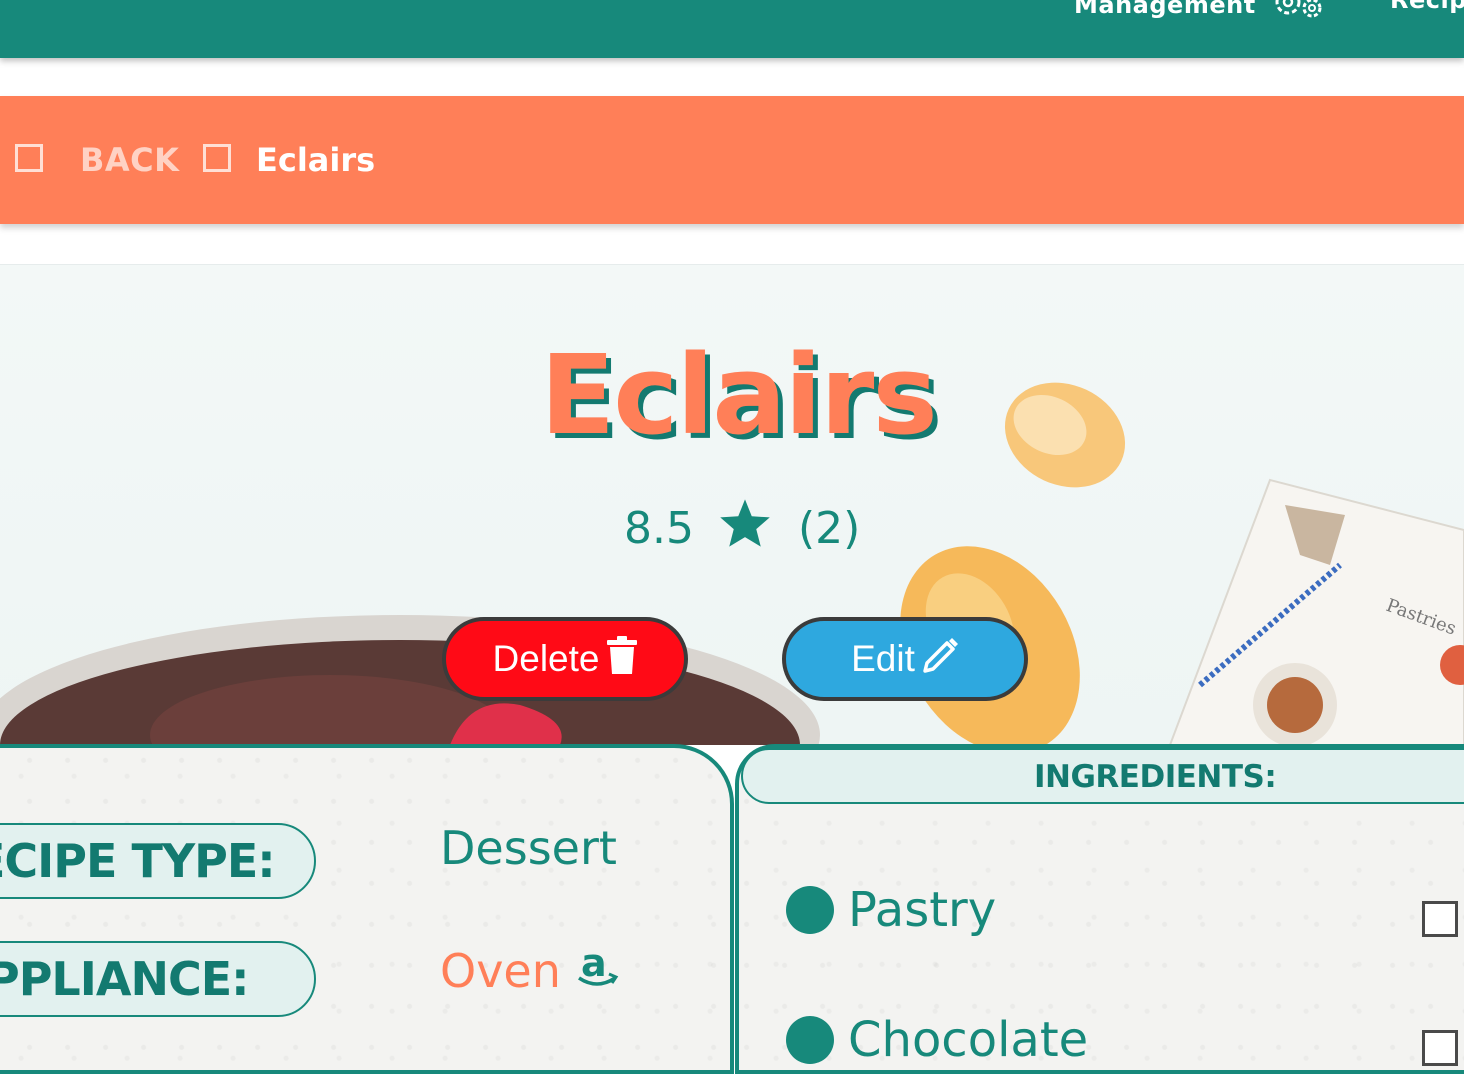  What do you see at coordinates (1155, 777) in the screenshot?
I see `ingredients-header-label: INGREDIENTS:` at bounding box center [1155, 777].